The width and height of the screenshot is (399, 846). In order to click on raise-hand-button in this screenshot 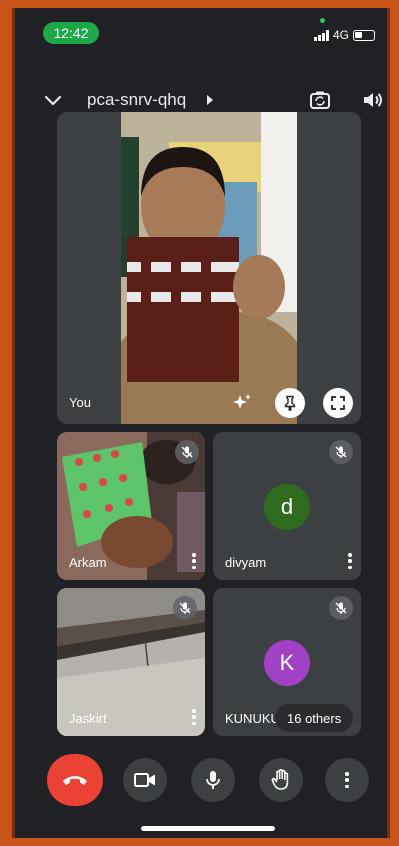, I will do `click(281, 780)`.